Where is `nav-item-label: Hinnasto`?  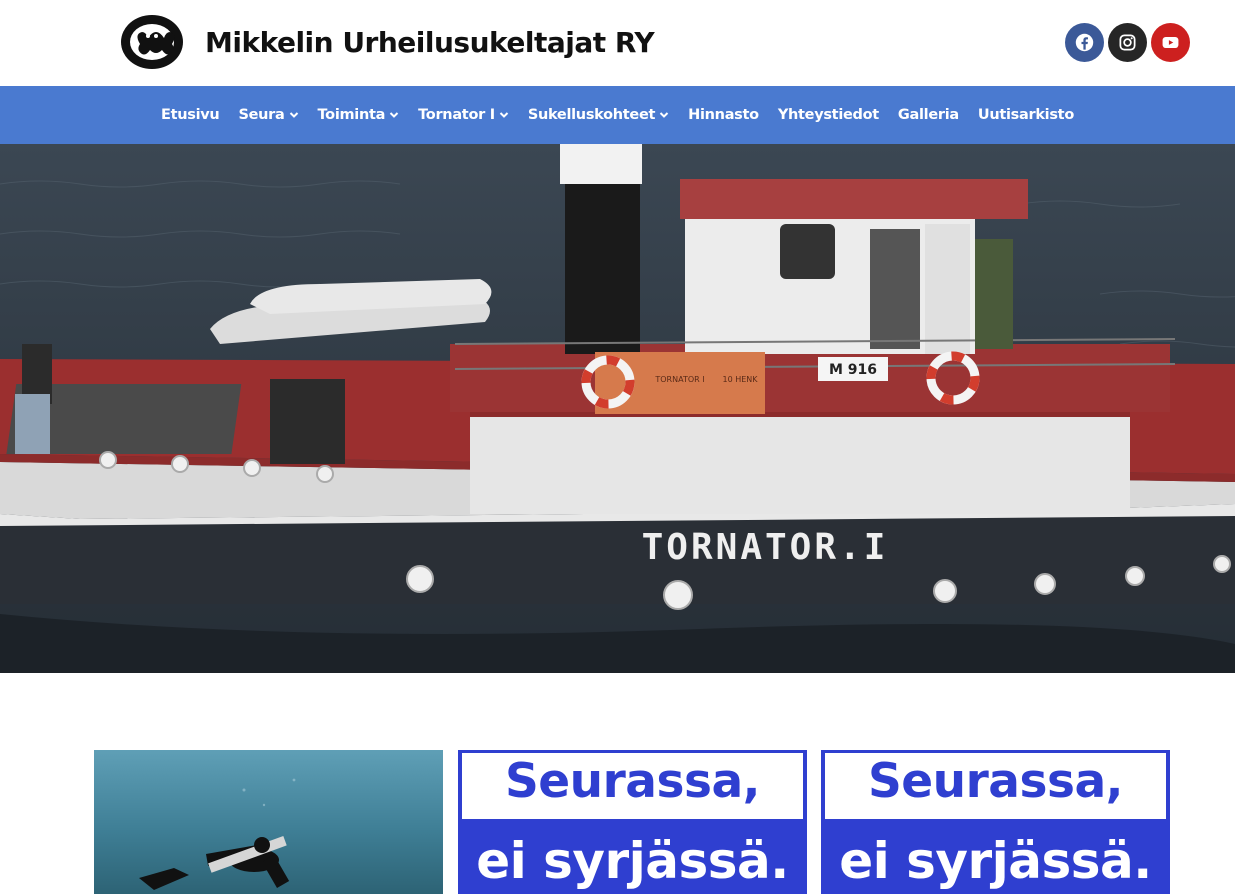 nav-item-label: Hinnasto is located at coordinates (723, 115).